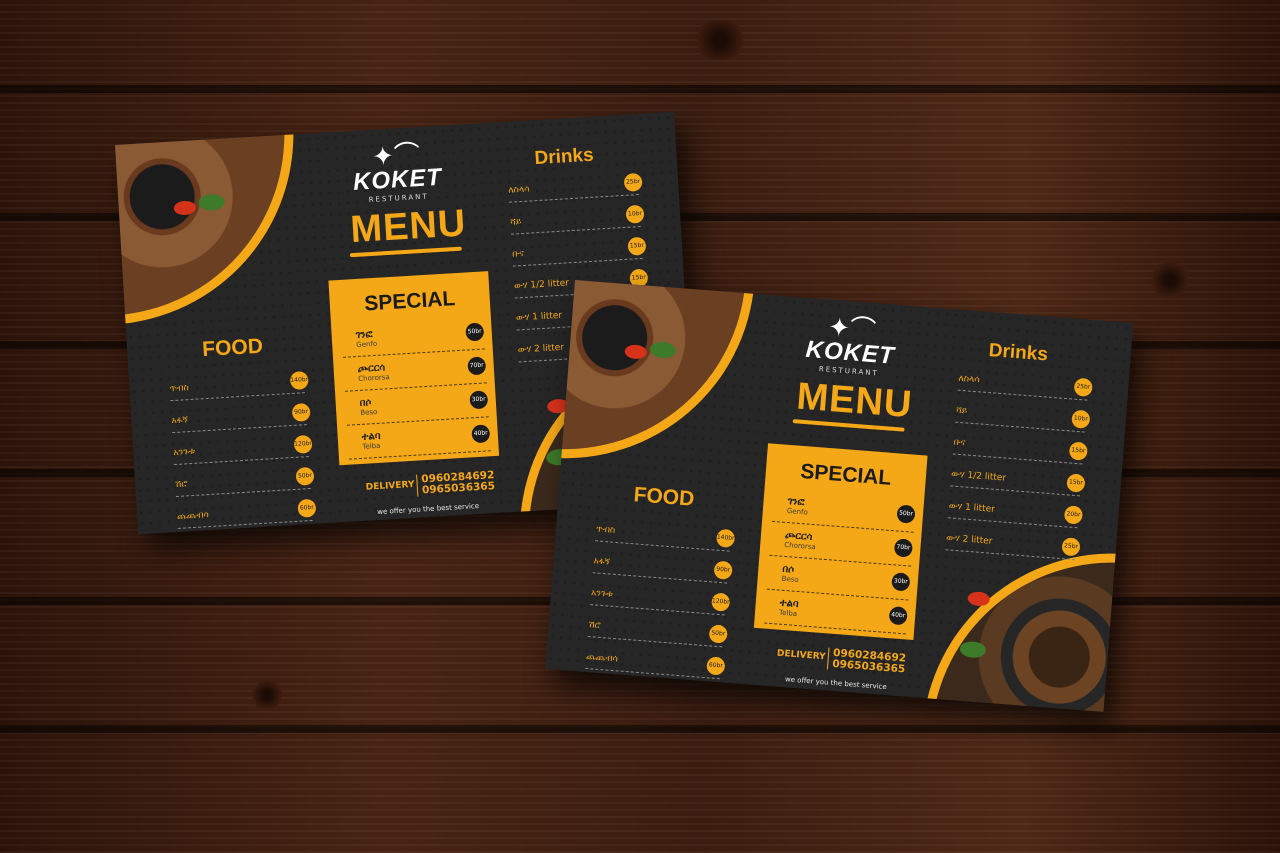 The image size is (1280, 853). Describe the element at coordinates (408, 227) in the screenshot. I see `menu-title: MENU` at that location.